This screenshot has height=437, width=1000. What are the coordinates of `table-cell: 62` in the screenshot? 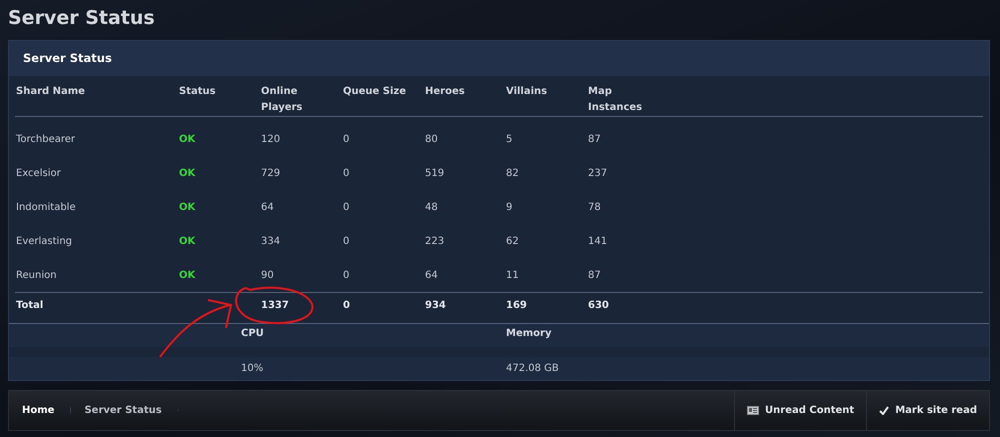 It's located at (512, 241).